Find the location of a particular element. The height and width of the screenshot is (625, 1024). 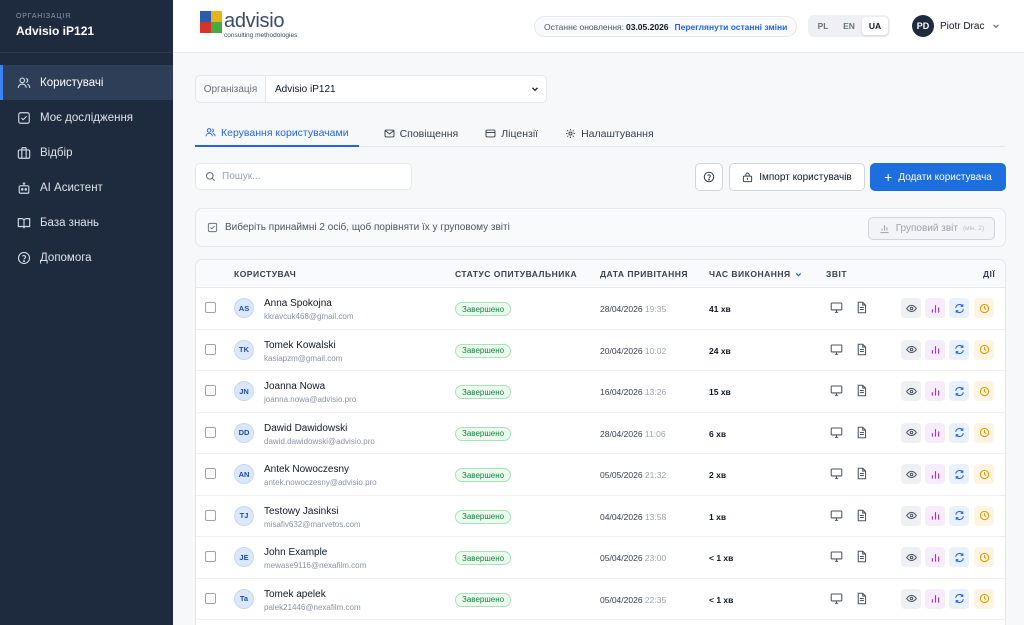

advisio-logo: advisio consulting methodologies is located at coordinates (248, 25).